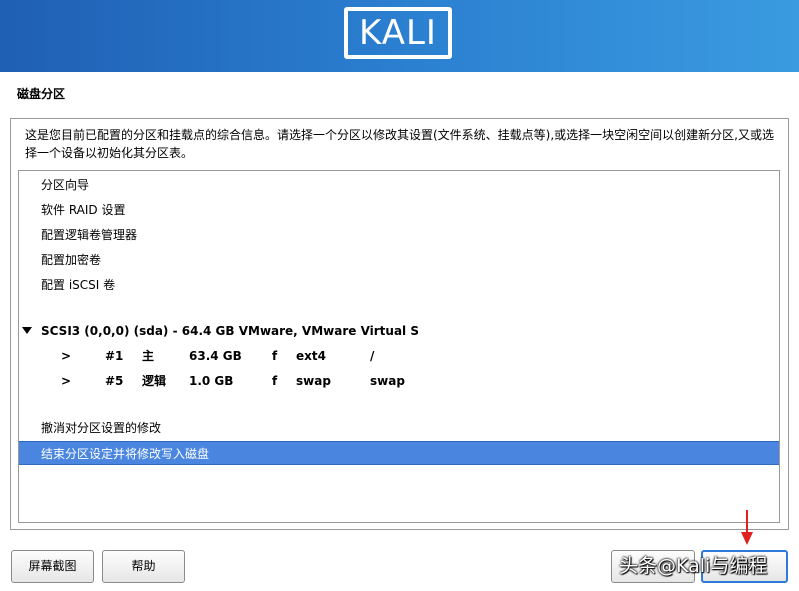 This screenshot has height=591, width=799. I want to click on continue-button: 继续, so click(744, 566).